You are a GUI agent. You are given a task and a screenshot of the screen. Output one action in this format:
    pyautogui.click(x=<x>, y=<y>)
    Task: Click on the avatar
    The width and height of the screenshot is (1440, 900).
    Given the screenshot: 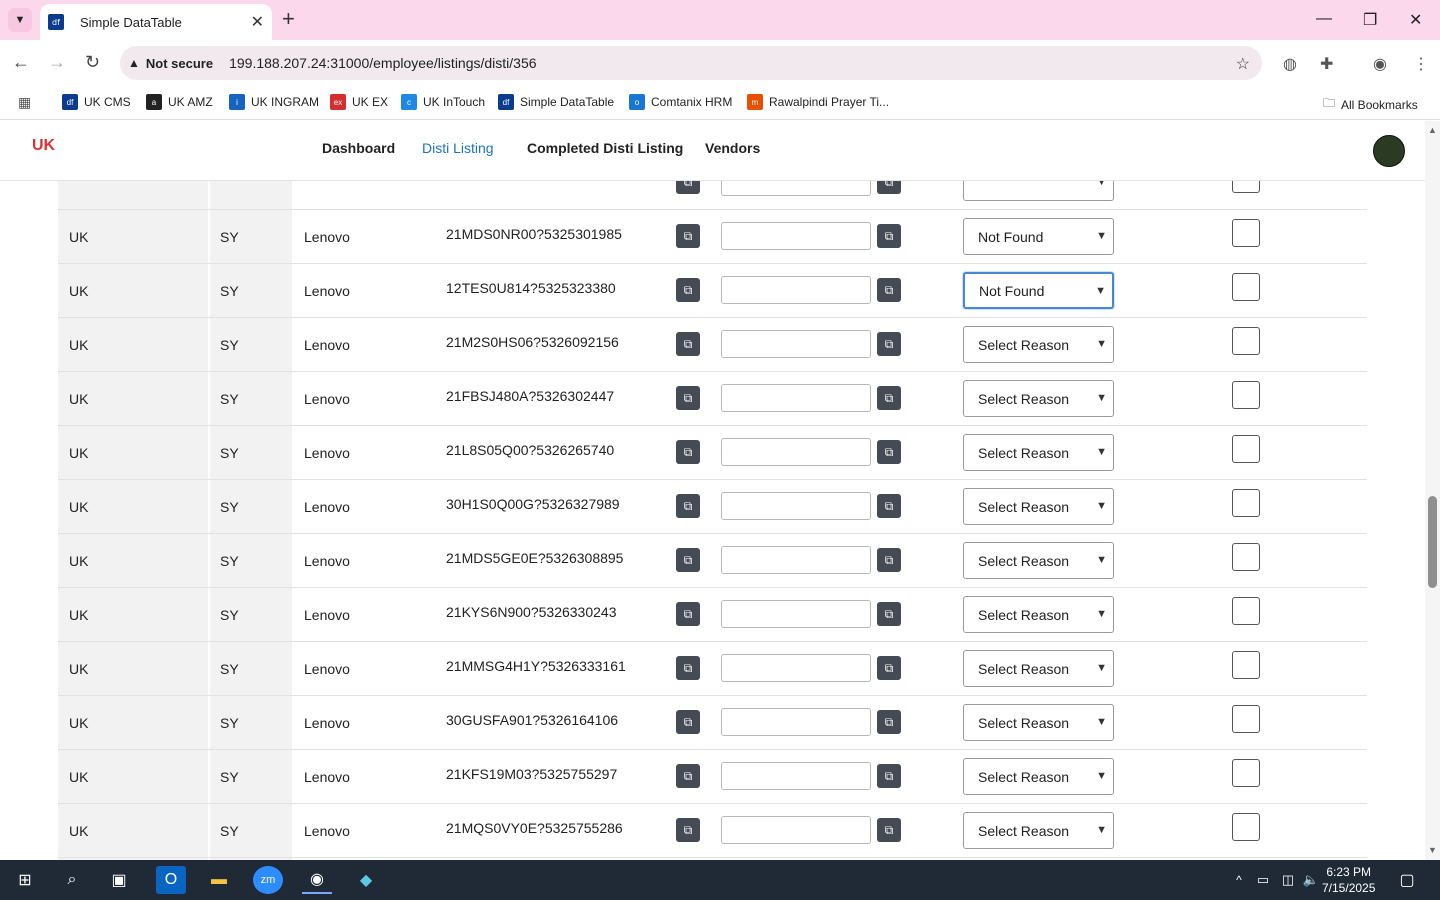 What is the action you would take?
    pyautogui.click(x=1389, y=151)
    